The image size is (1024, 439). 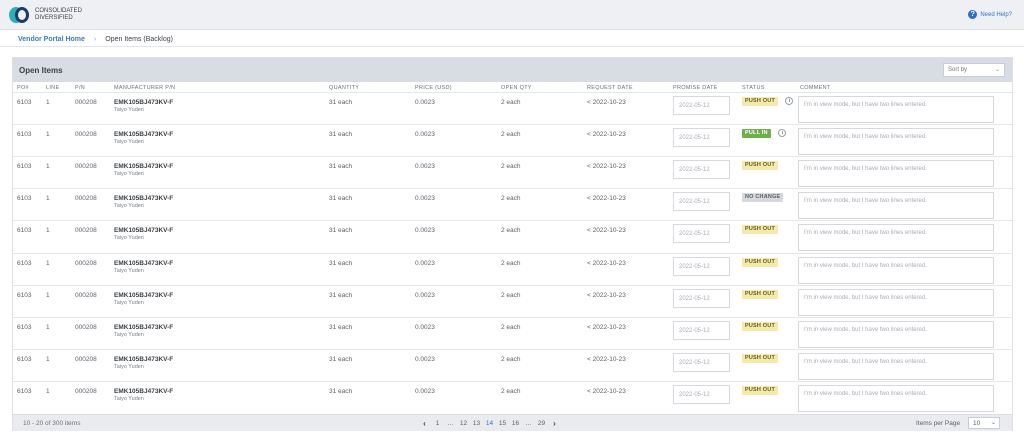 I want to click on need-help-link: ? Need Help?, so click(x=990, y=14).